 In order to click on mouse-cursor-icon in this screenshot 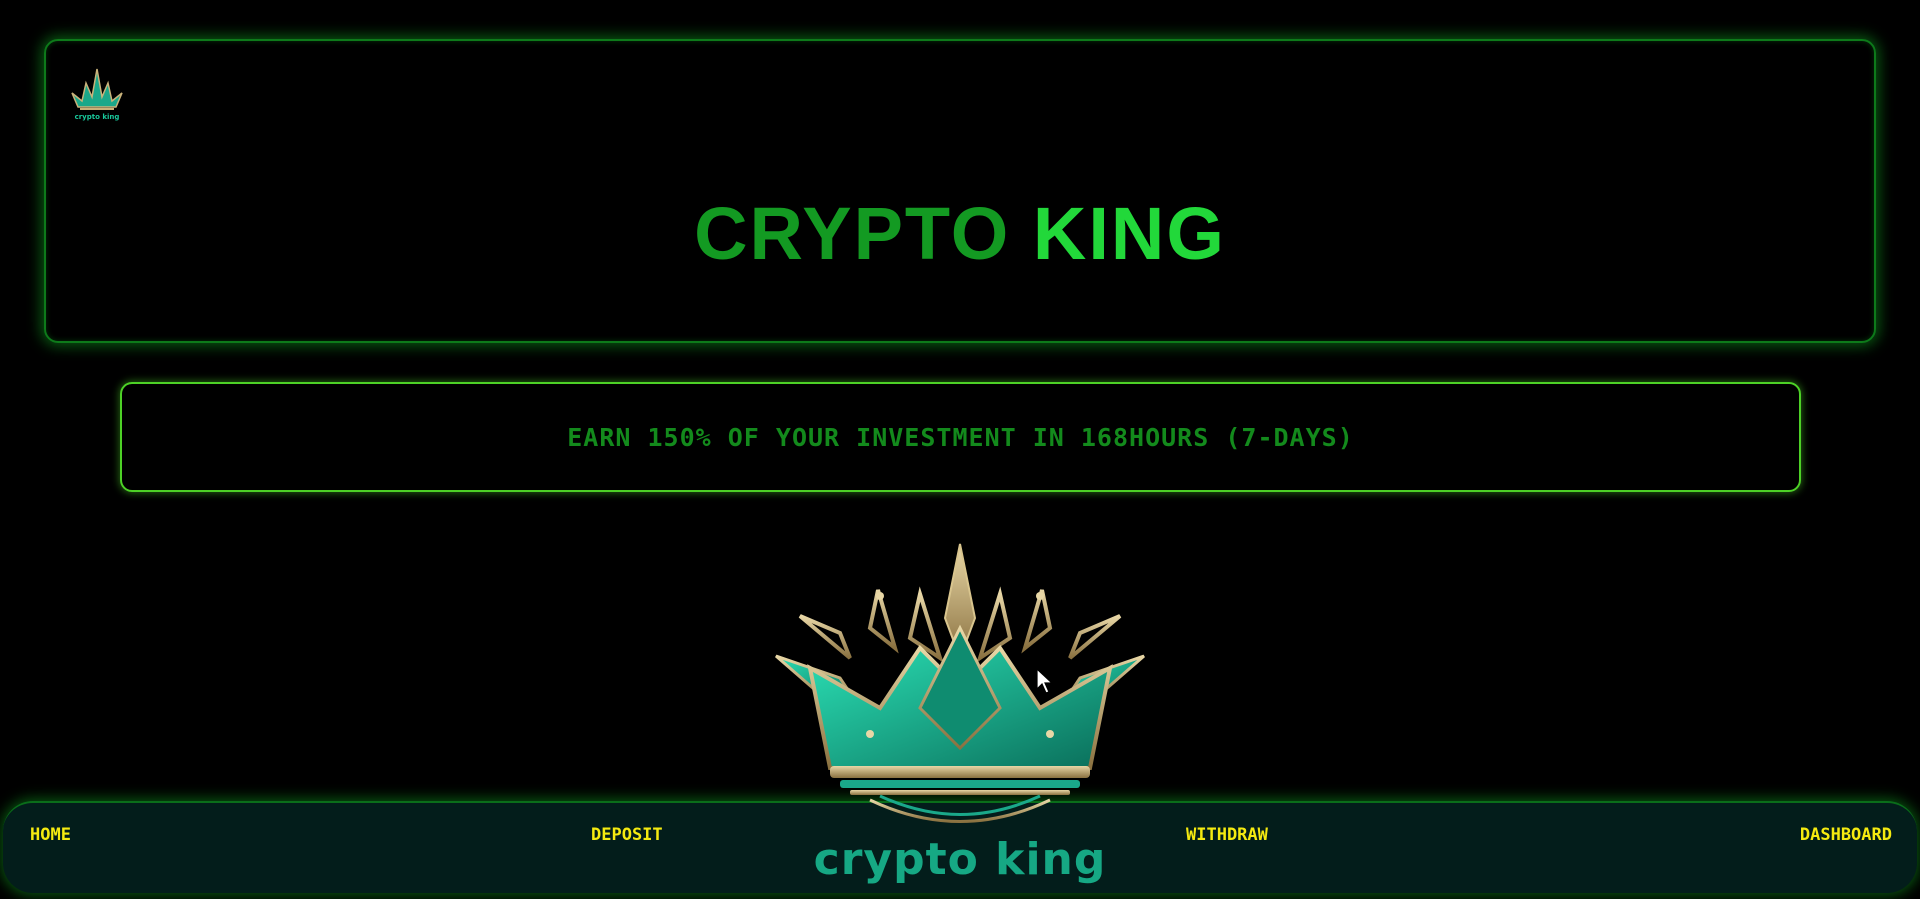, I will do `click(1045, 681)`.